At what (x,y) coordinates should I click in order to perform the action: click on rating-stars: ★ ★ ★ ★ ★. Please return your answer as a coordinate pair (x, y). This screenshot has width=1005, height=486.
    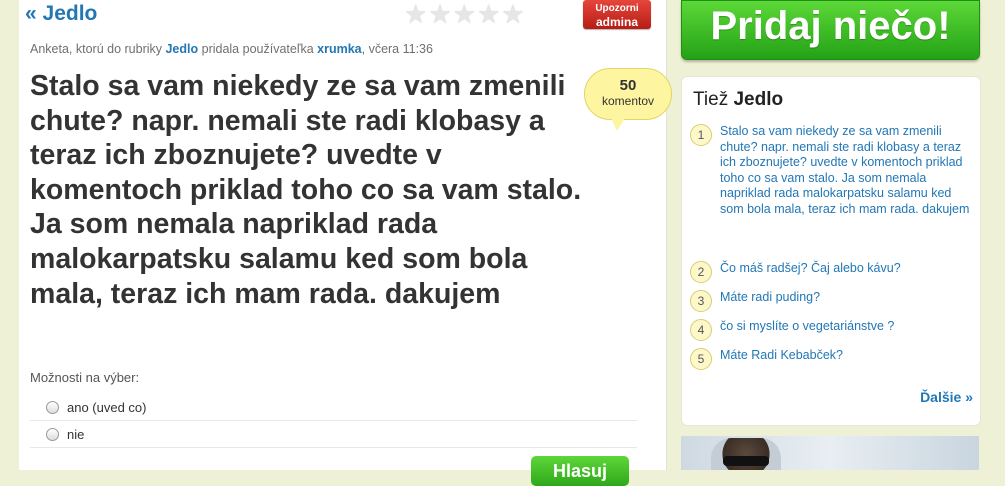
    Looking at the image, I should click on (464, 14).